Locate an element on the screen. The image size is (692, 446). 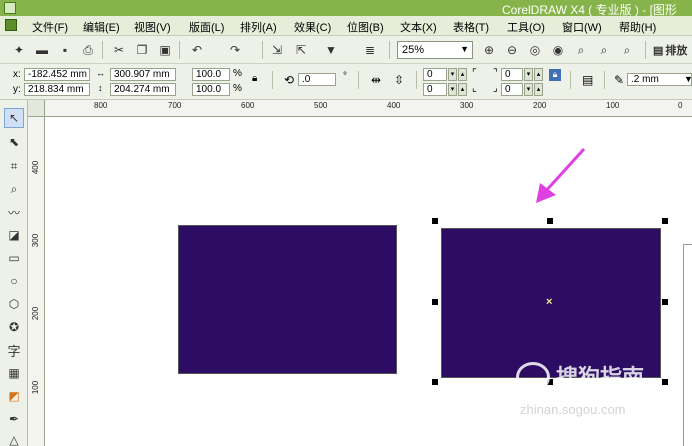
polygon-tool-icon: ⬡ is located at coordinates (14, 304).